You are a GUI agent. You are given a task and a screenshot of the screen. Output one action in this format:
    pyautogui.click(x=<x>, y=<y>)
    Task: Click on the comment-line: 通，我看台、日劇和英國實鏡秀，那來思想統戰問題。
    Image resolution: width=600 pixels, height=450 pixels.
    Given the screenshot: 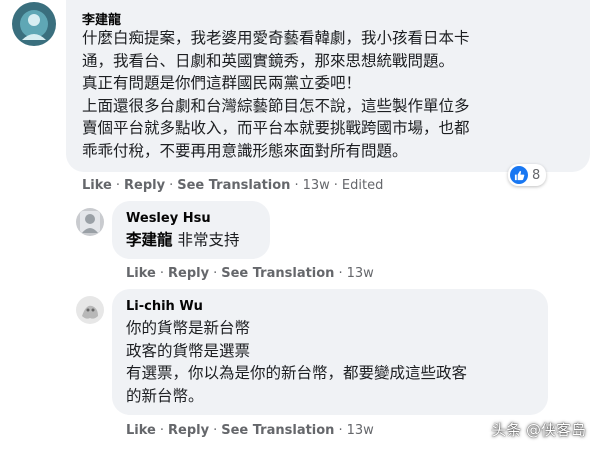 What is the action you would take?
    pyautogui.click(x=268, y=60)
    